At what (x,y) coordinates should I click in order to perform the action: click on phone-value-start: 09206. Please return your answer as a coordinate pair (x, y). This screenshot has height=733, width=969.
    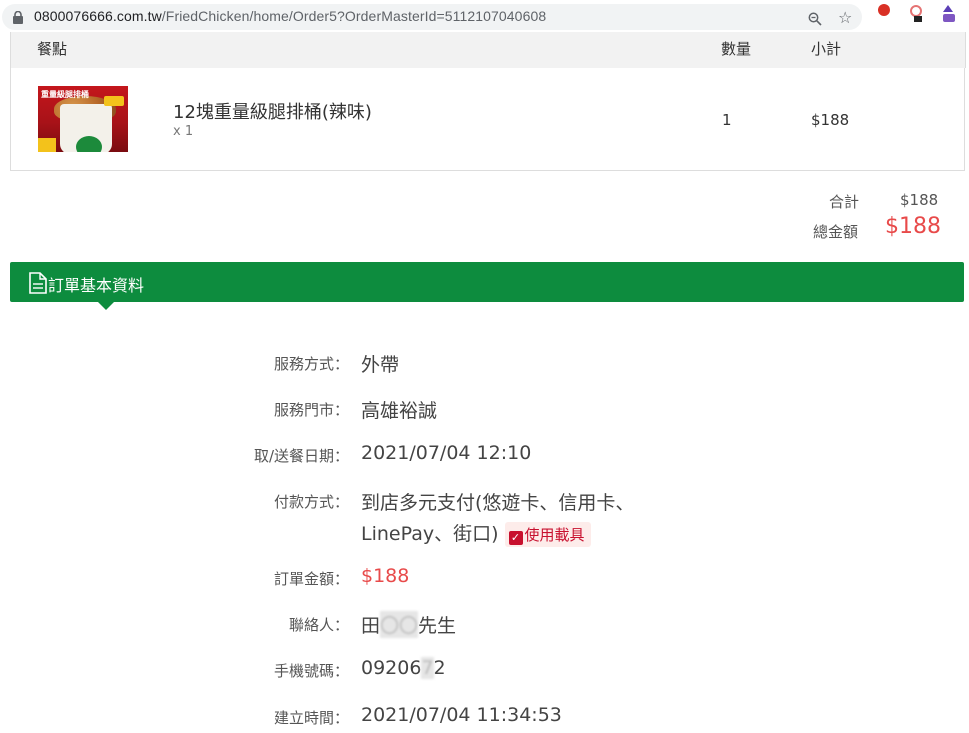
    Looking at the image, I should click on (391, 668).